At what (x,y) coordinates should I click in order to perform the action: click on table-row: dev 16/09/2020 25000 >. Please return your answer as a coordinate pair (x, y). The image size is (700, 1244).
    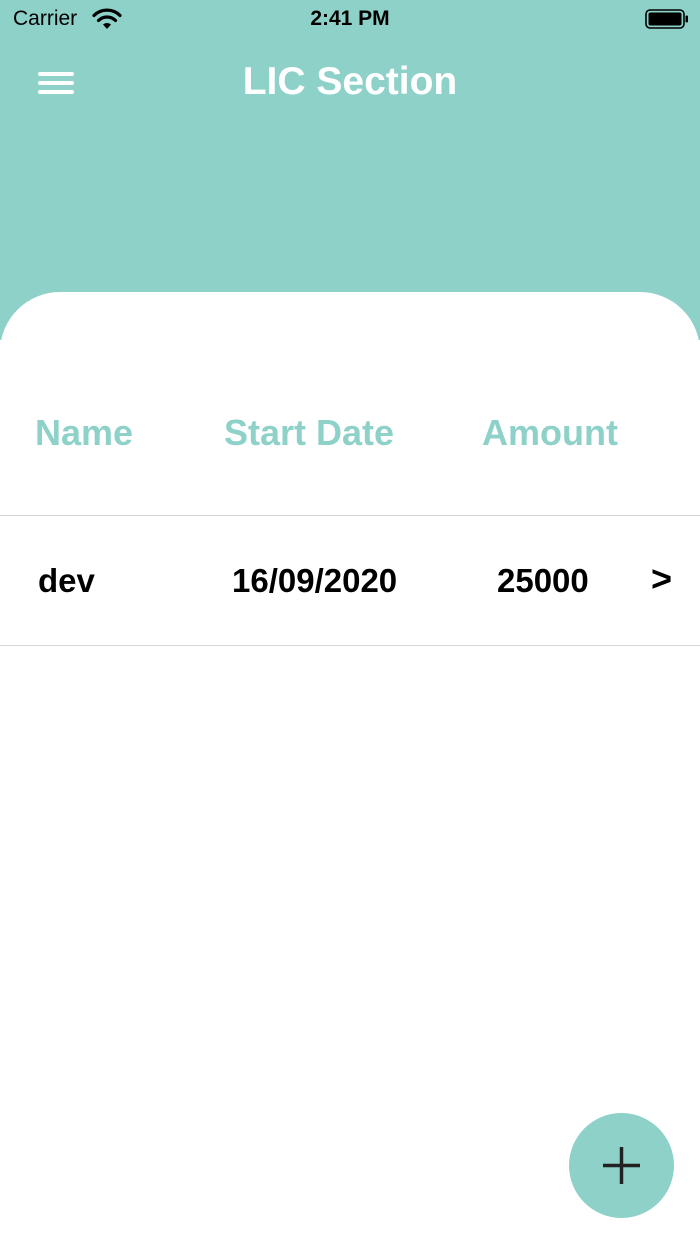
    Looking at the image, I should click on (350, 580).